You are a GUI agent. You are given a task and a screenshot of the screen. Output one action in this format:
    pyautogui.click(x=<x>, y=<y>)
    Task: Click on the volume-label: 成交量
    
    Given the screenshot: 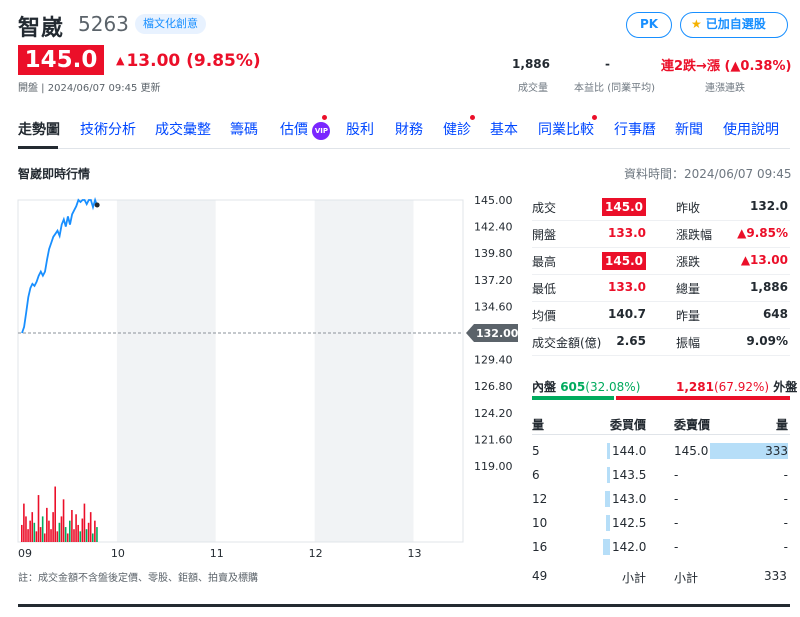 What is the action you would take?
    pyautogui.click(x=533, y=88)
    